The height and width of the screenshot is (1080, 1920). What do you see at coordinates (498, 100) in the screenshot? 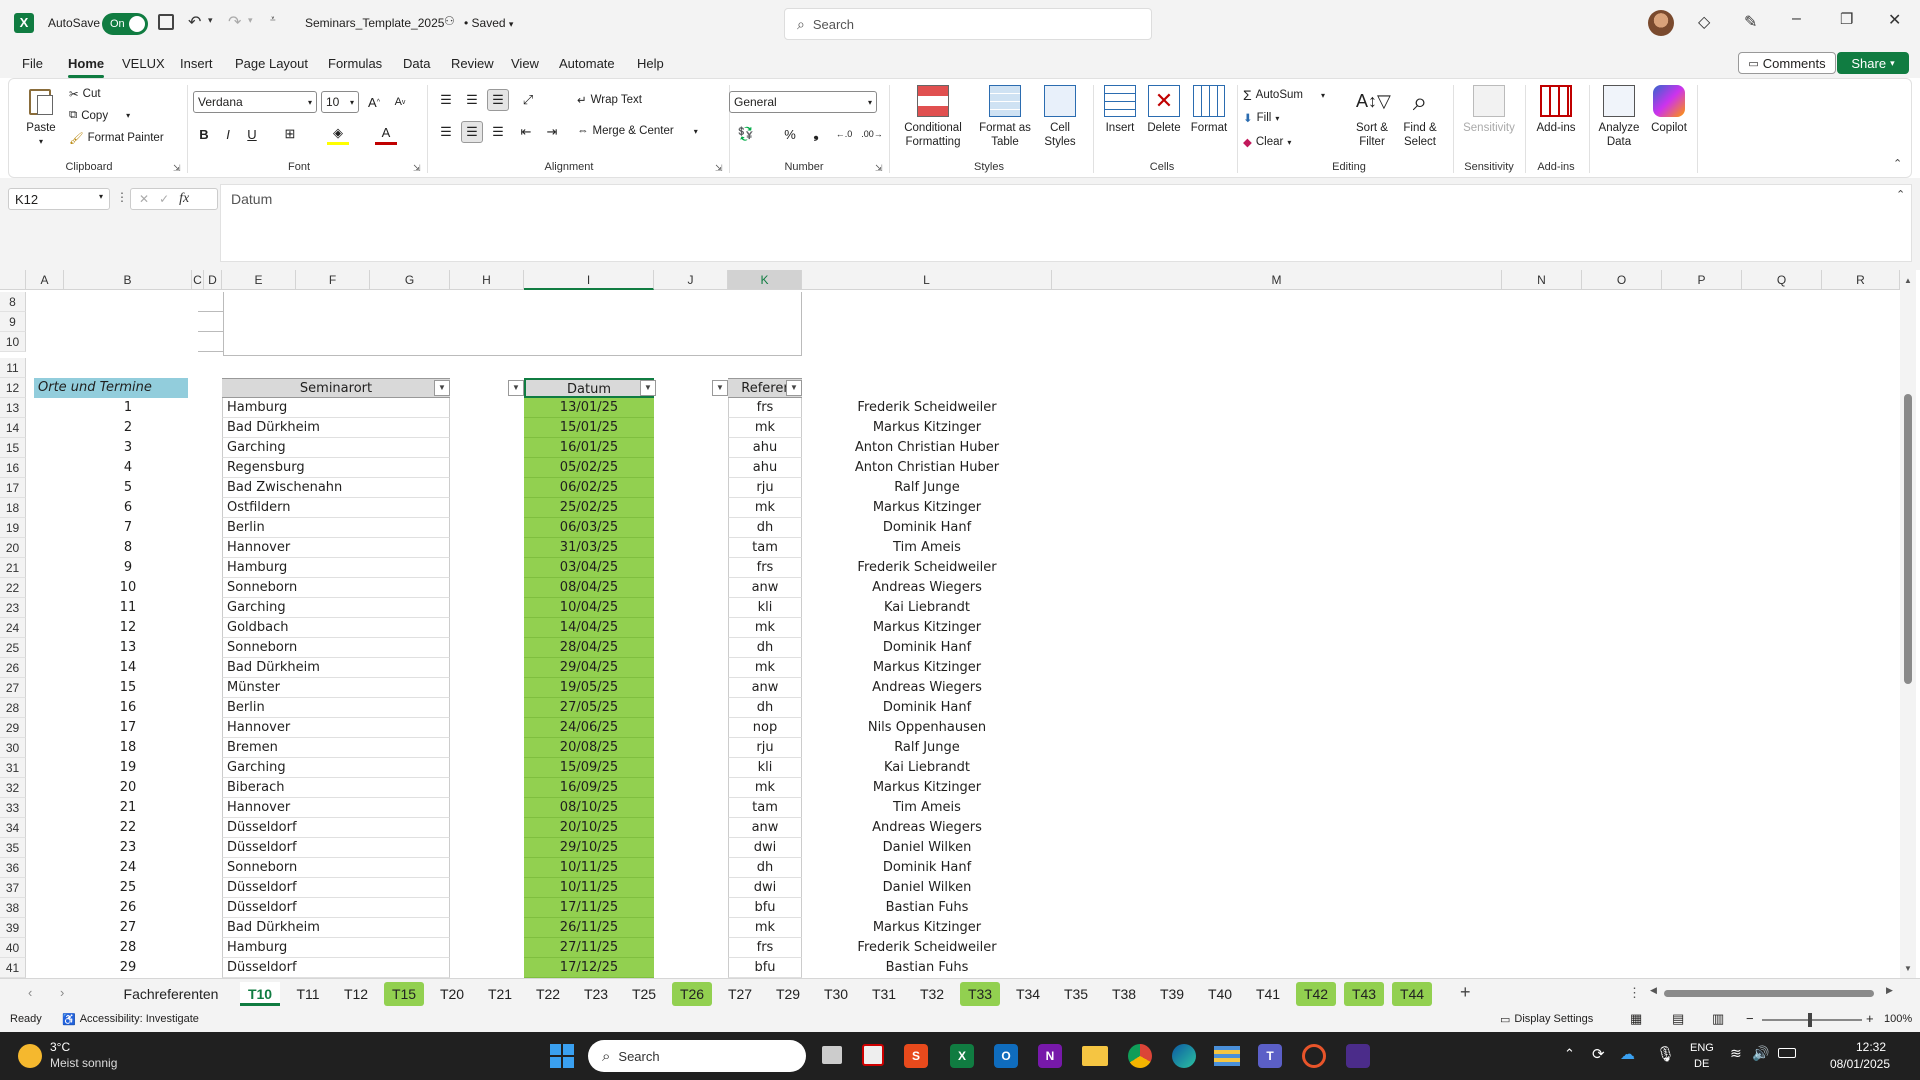
I see `align-bottom-icon: ☰` at bounding box center [498, 100].